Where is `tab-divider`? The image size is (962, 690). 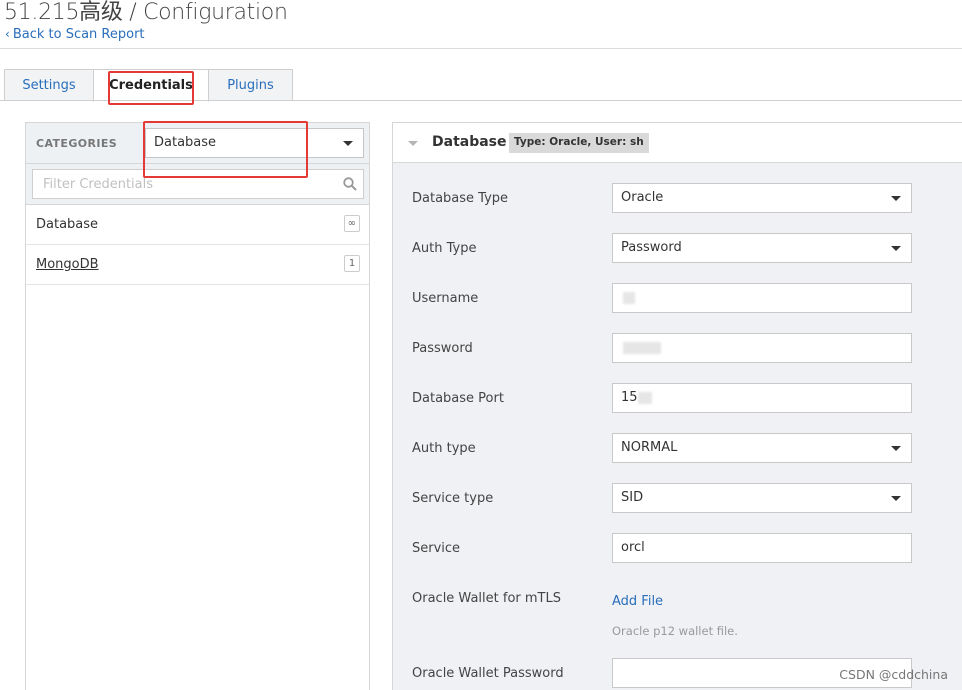 tab-divider is located at coordinates (481, 100).